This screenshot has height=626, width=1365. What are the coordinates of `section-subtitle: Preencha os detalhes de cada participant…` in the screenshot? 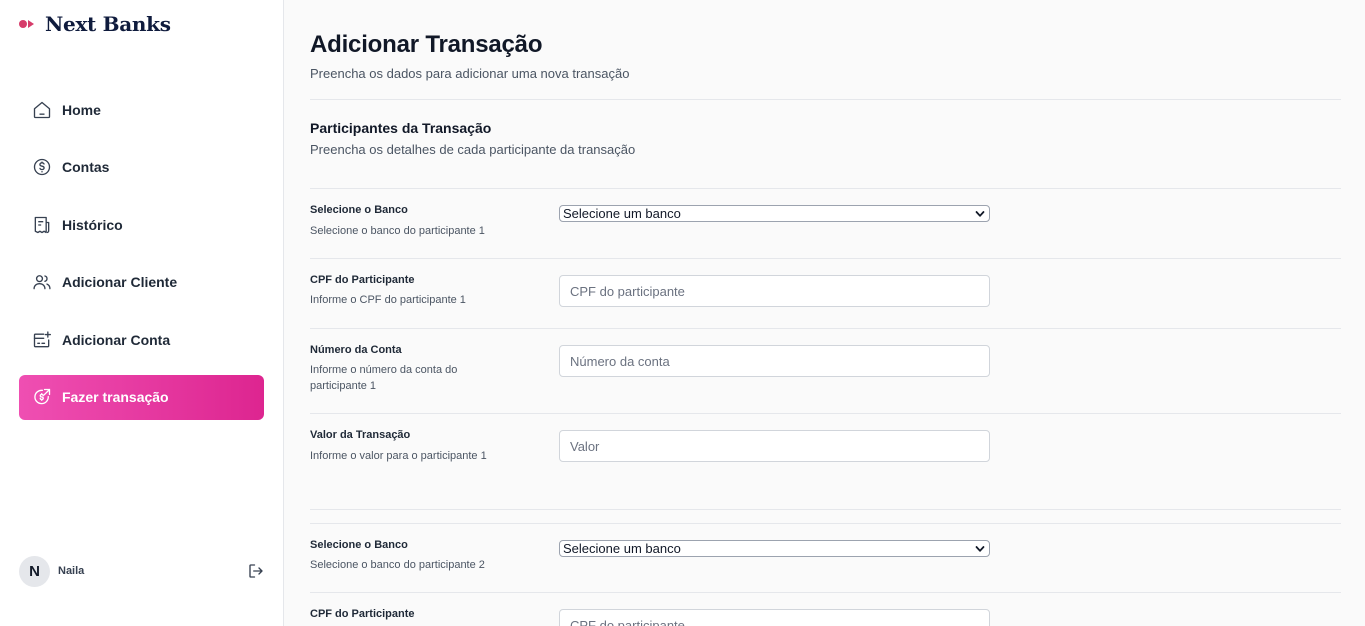 It's located at (473, 149).